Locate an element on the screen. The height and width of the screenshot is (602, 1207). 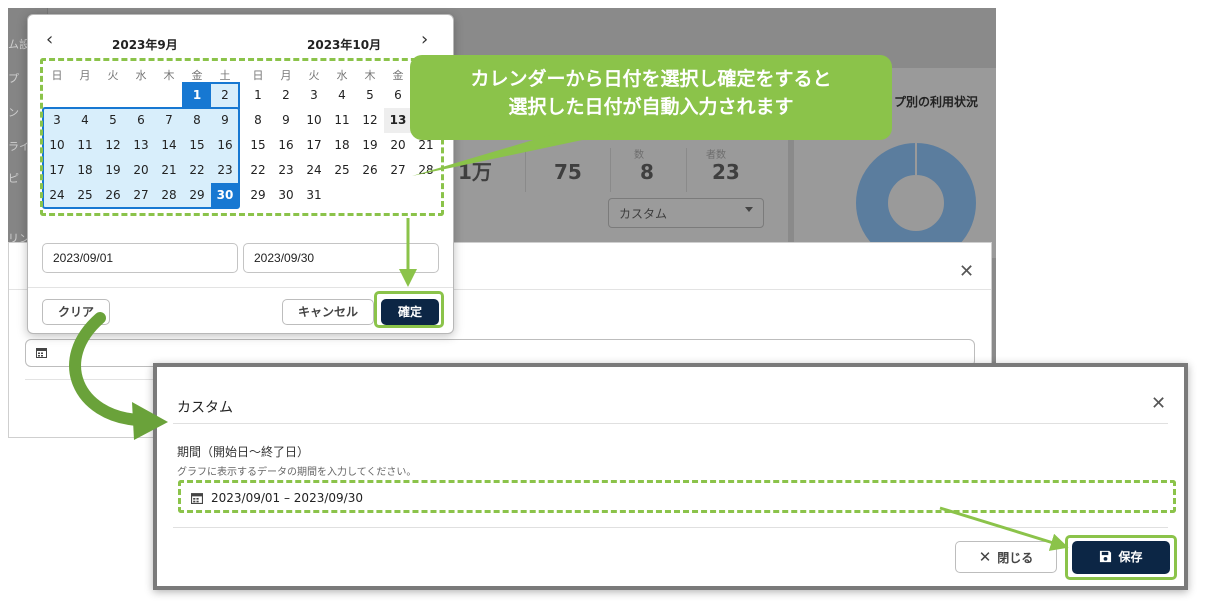
arrow-curve is located at coordinates (106, 369).